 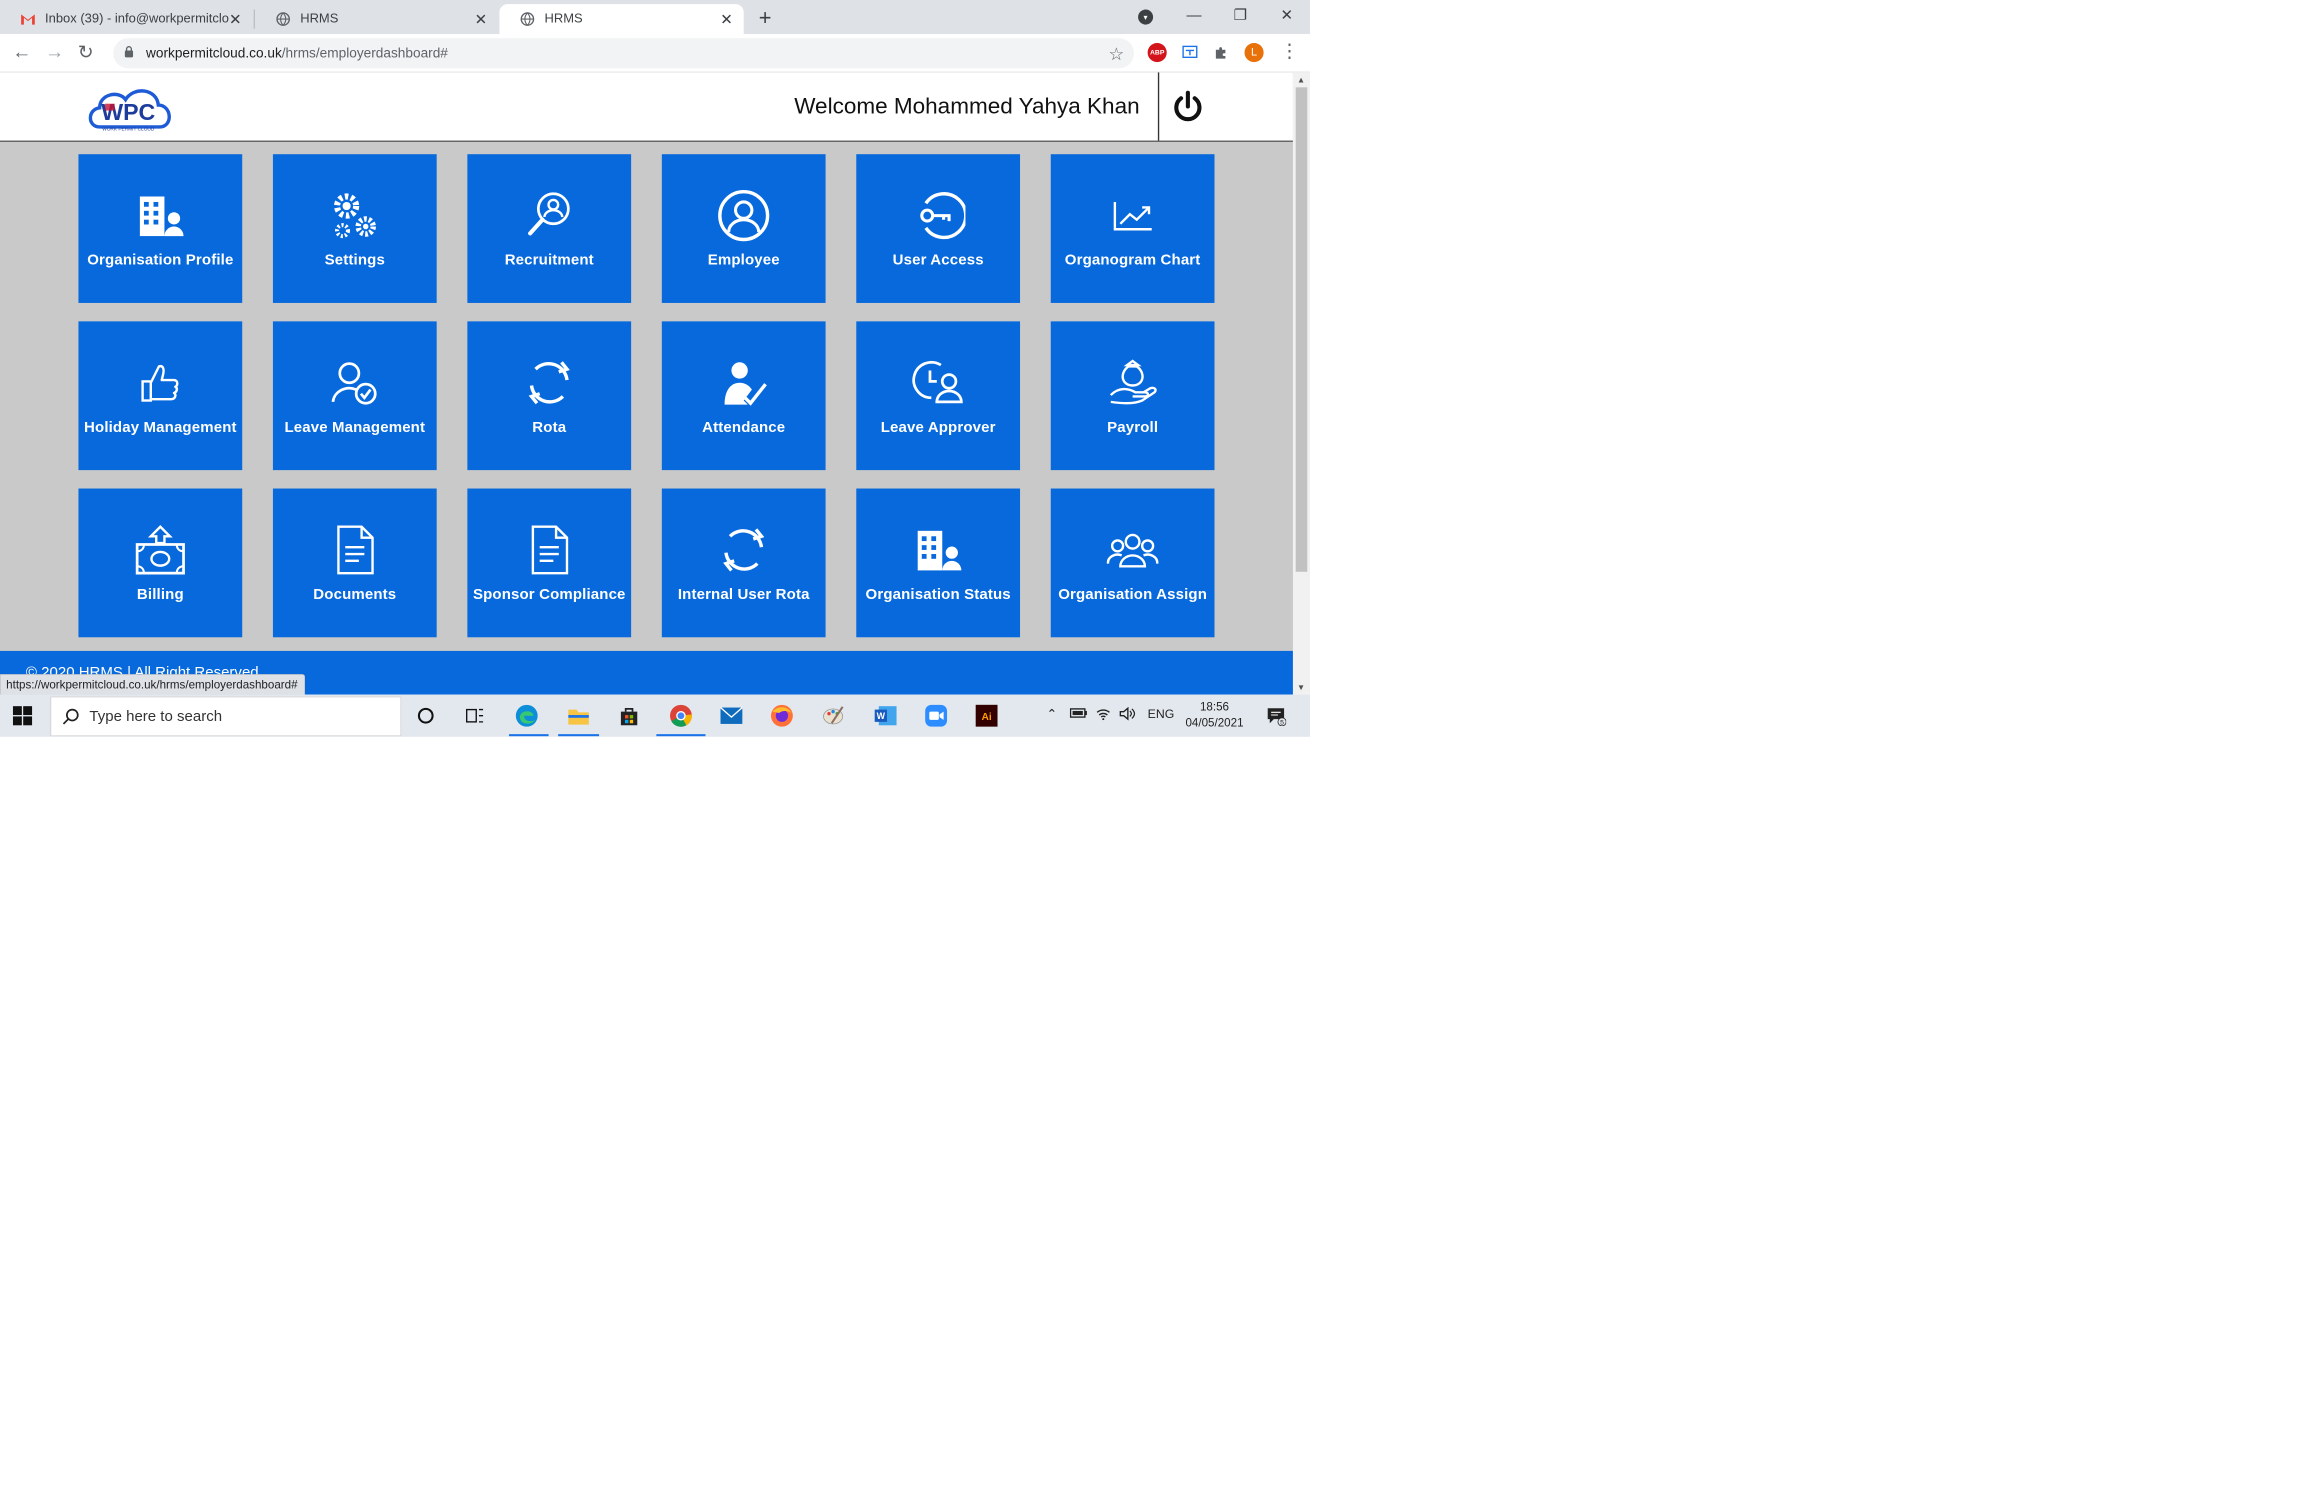 What do you see at coordinates (881, 716) in the screenshot?
I see `svg-text: W` at bounding box center [881, 716].